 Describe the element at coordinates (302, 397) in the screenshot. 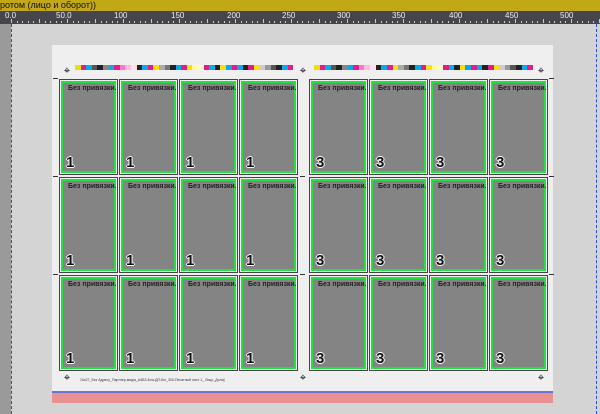

I see `bleed-strip` at that location.